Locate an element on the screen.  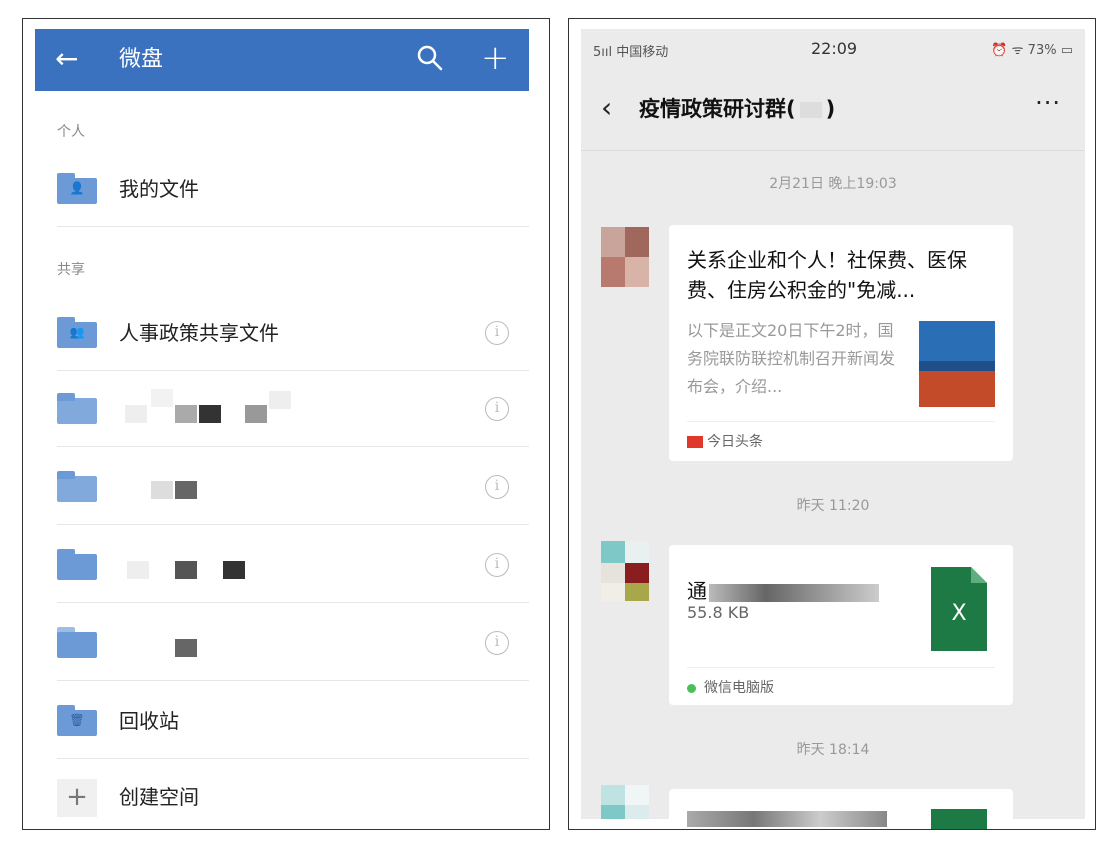
timestamp: 昨天 11:20 is located at coordinates (833, 506).